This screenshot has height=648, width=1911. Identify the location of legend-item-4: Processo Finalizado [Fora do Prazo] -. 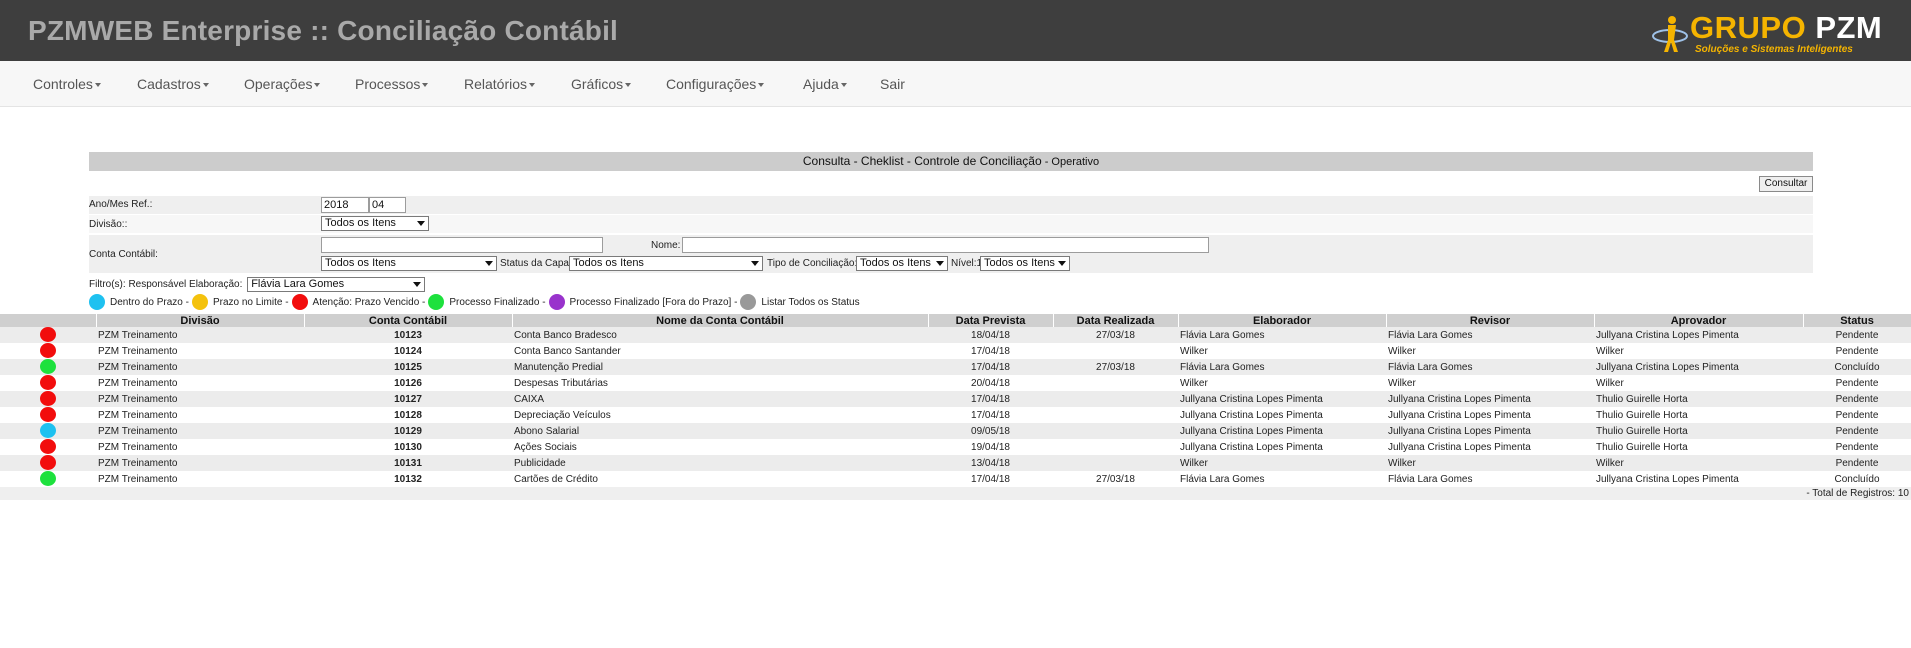
(643, 302).